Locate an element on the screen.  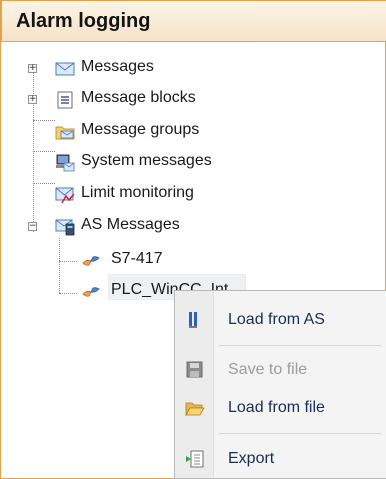
menu-item-export: Export is located at coordinates (280, 459).